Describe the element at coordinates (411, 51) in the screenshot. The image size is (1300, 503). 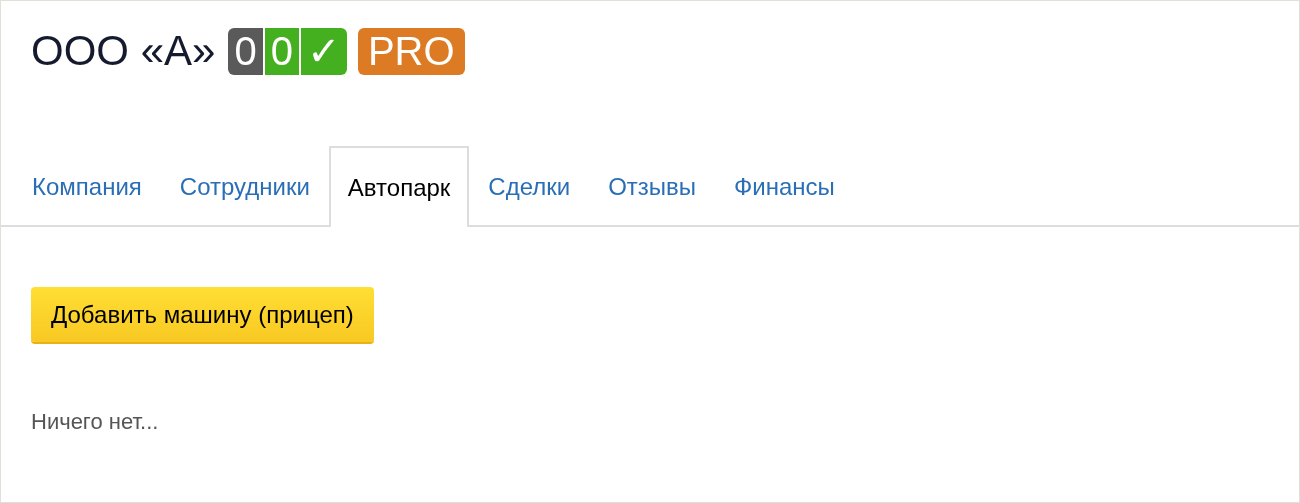
I see `plan-badge: PRO` at that location.